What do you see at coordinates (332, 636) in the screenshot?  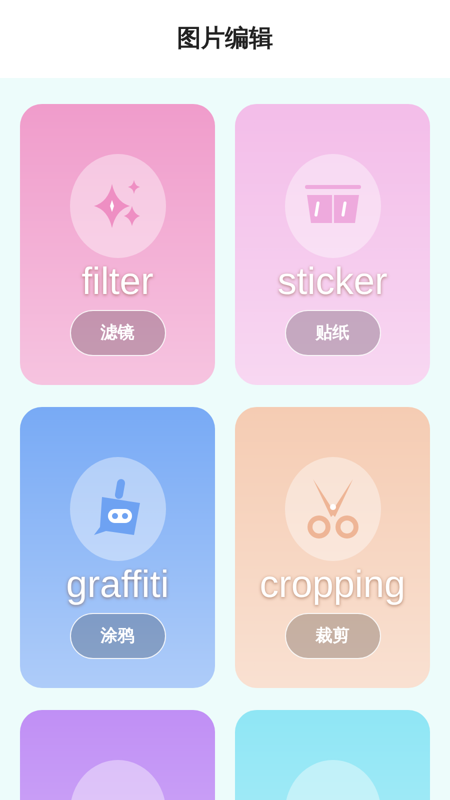 I see `feature-button: 裁剪` at bounding box center [332, 636].